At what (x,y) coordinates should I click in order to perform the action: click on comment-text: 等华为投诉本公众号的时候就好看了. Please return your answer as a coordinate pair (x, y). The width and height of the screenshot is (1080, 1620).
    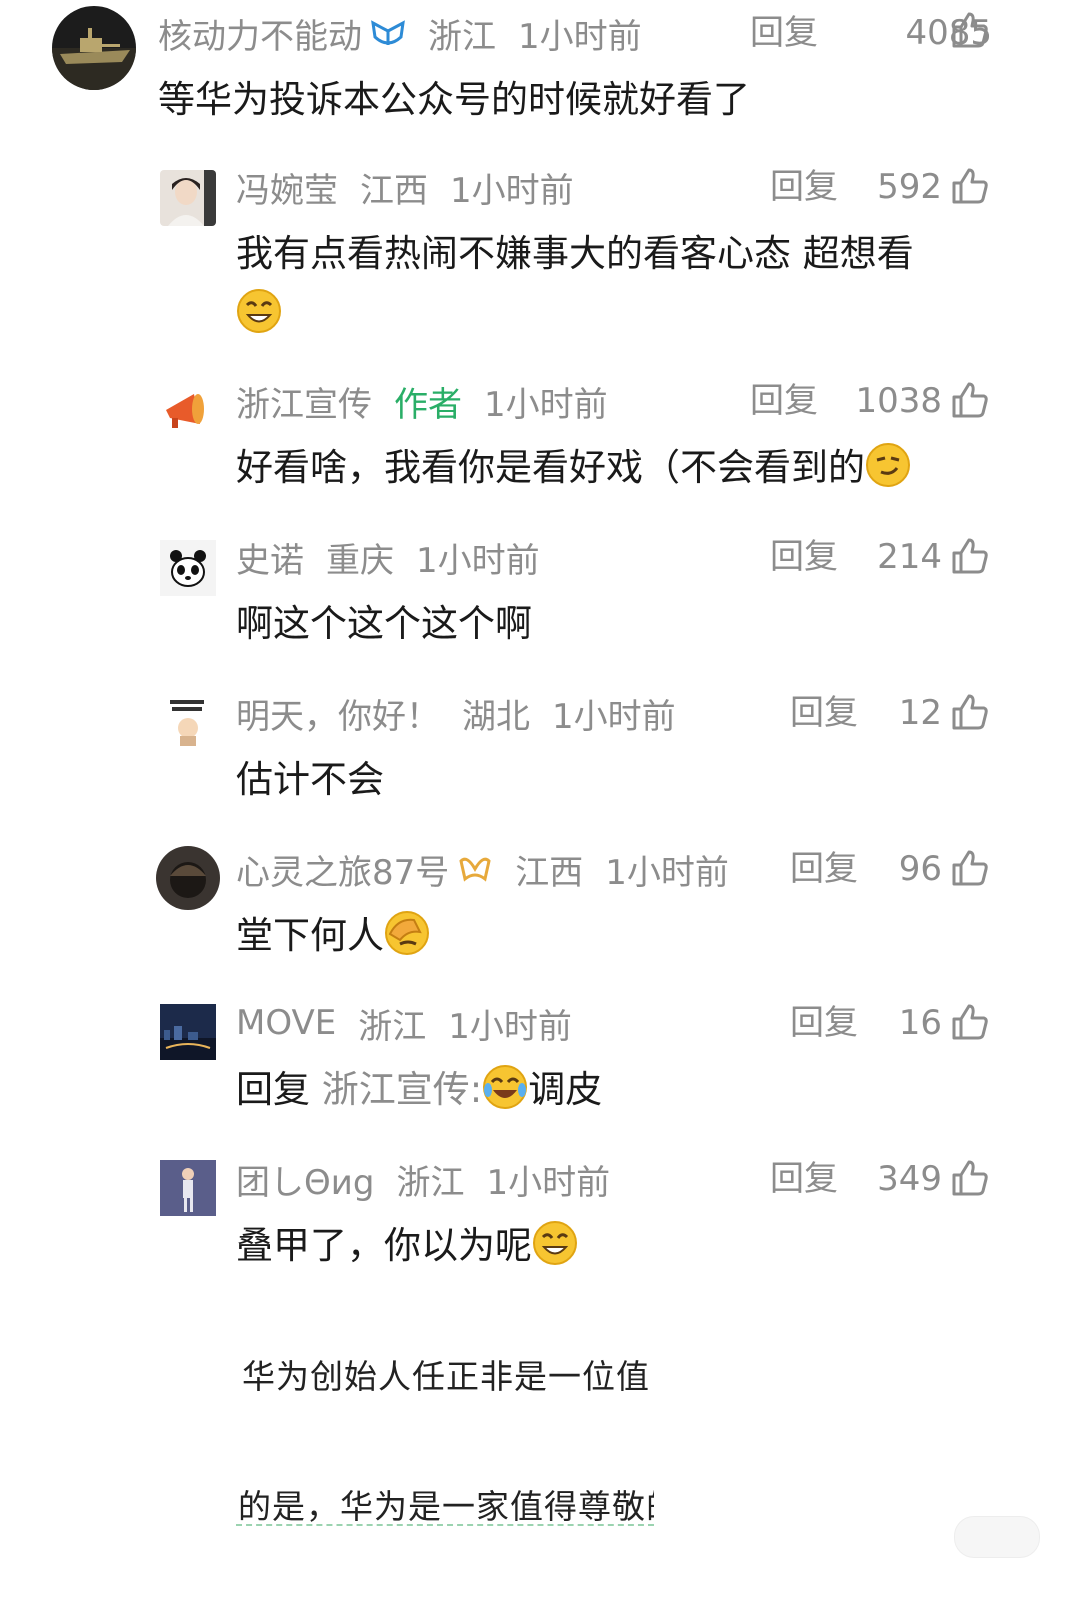
    Looking at the image, I should click on (454, 99).